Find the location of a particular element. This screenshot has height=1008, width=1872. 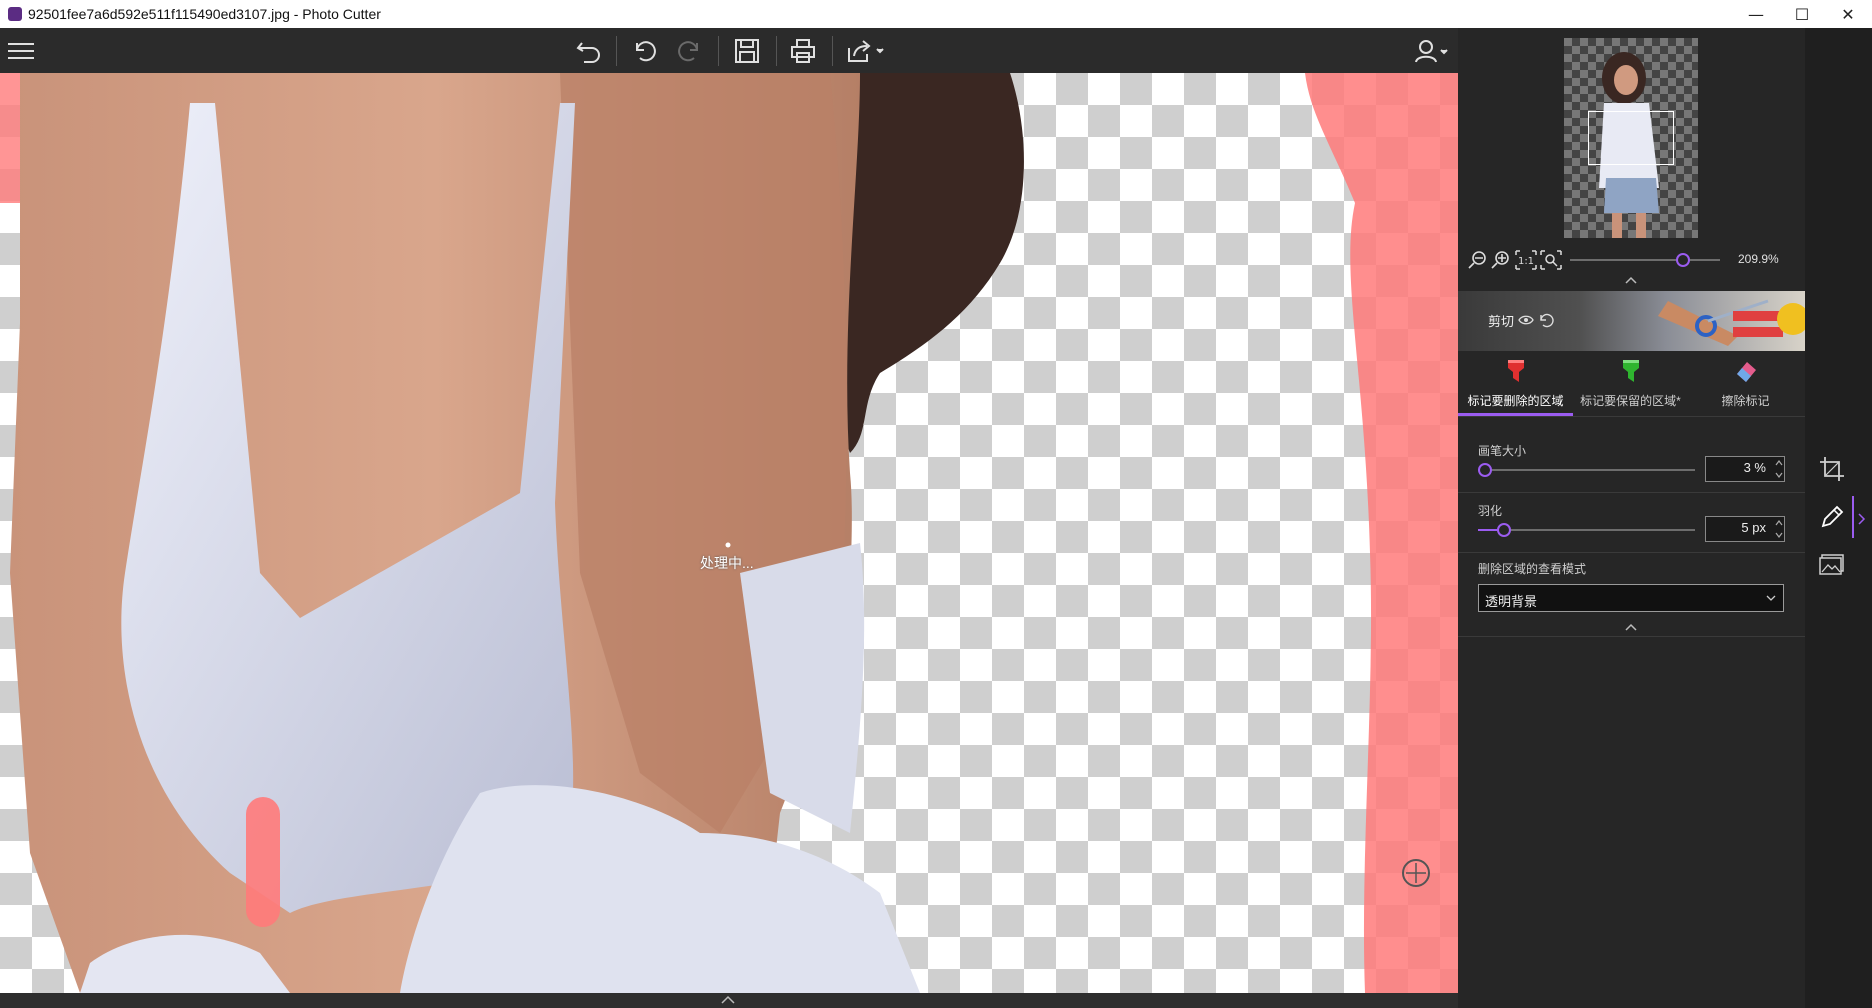

user-icon is located at coordinates (1432, 50).